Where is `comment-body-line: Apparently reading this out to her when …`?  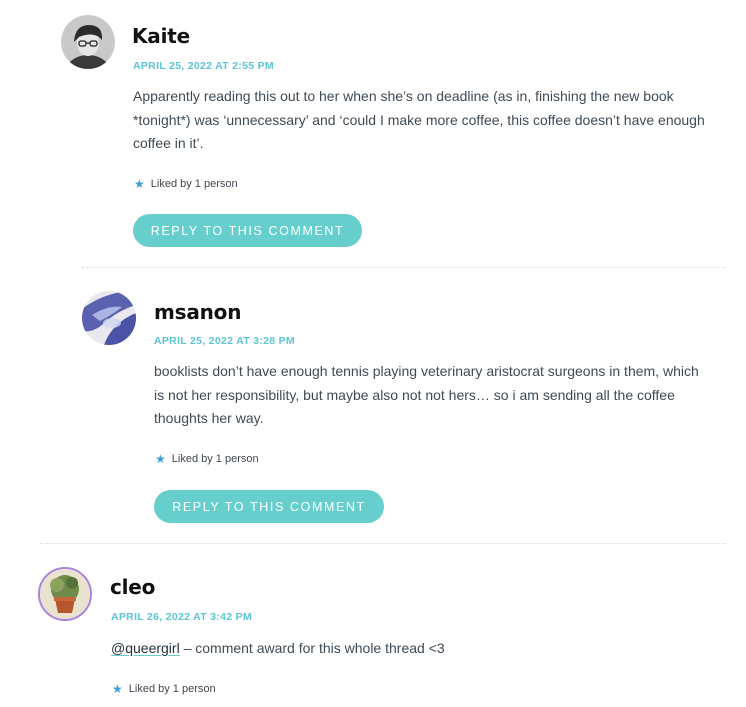 comment-body-line: Apparently reading this out to her when … is located at coordinates (403, 96).